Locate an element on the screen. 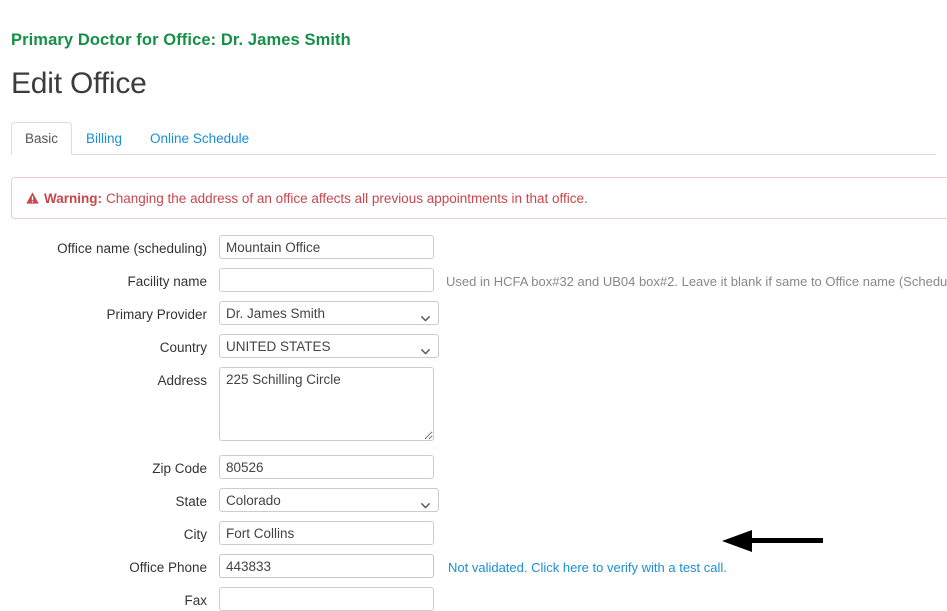 Image resolution: width=947 pixels, height=611 pixels. office-name-label: Office name (scheduling) is located at coordinates (132, 248).